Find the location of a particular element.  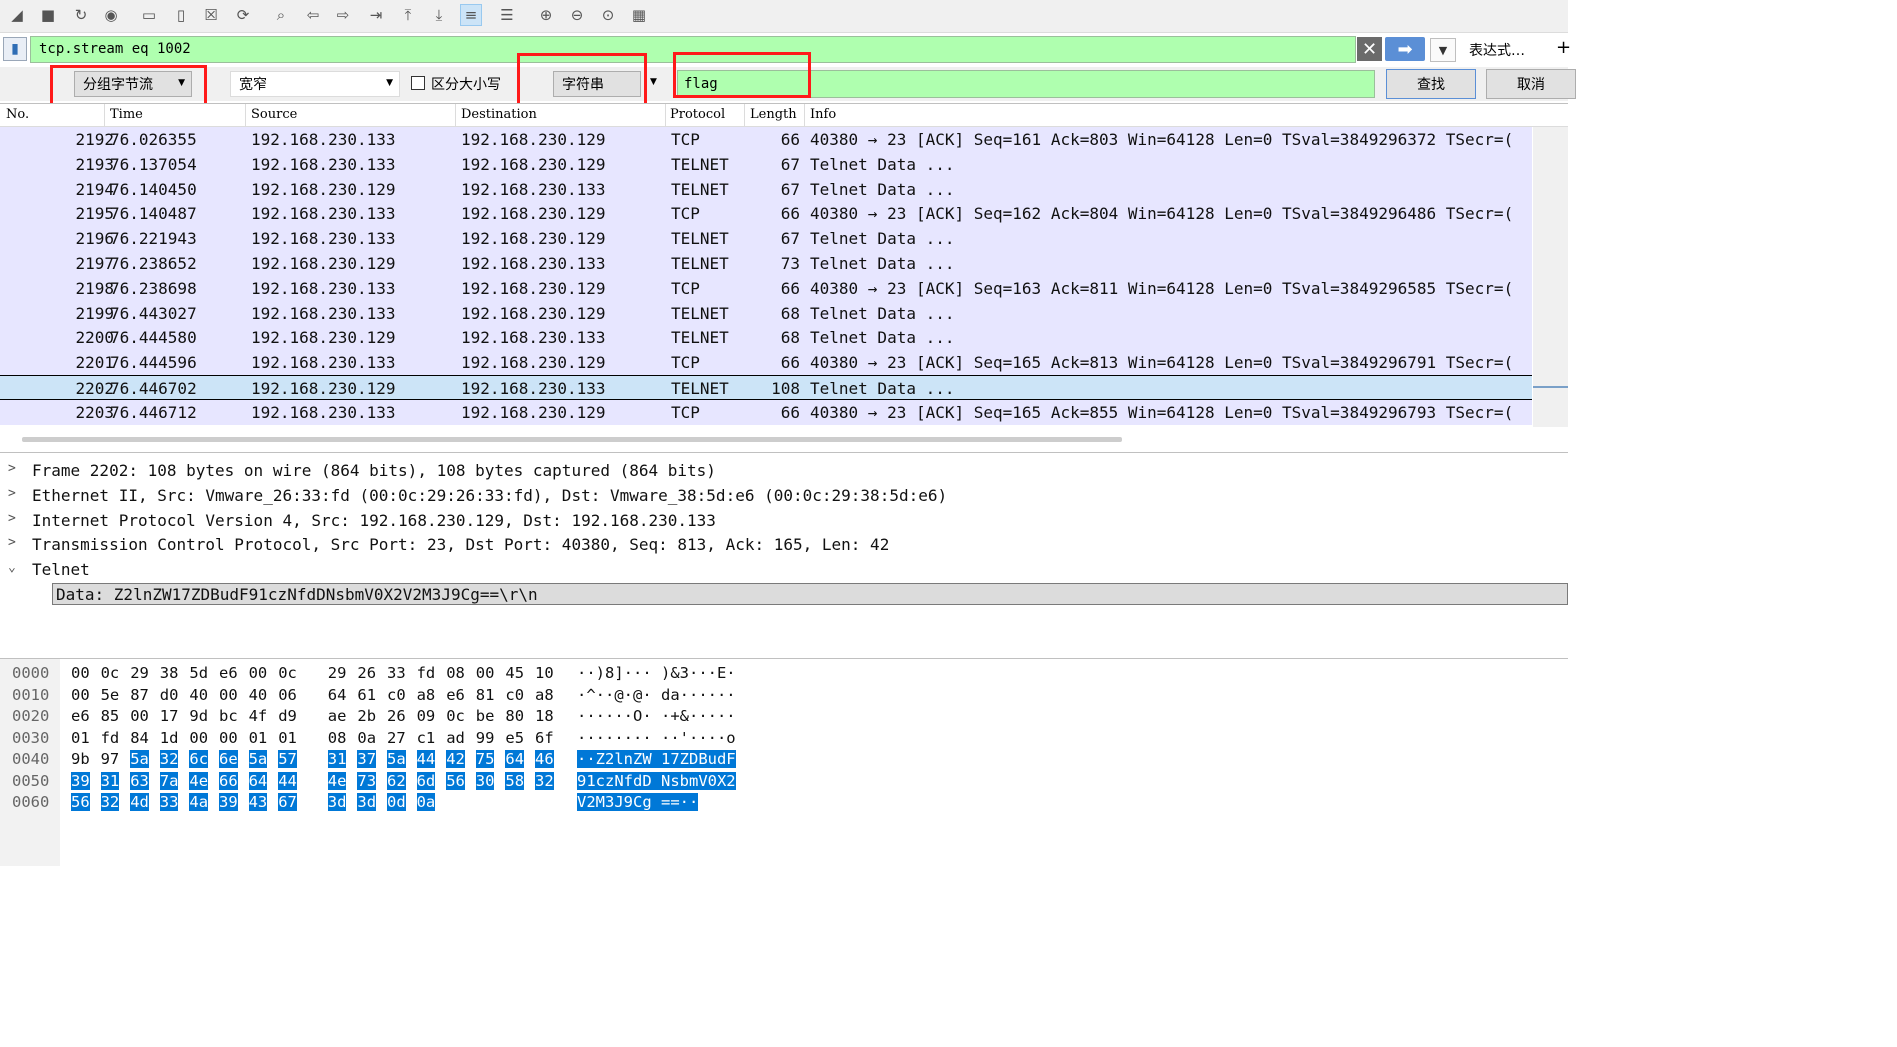

hex-byte: 30 is located at coordinates (485, 780).